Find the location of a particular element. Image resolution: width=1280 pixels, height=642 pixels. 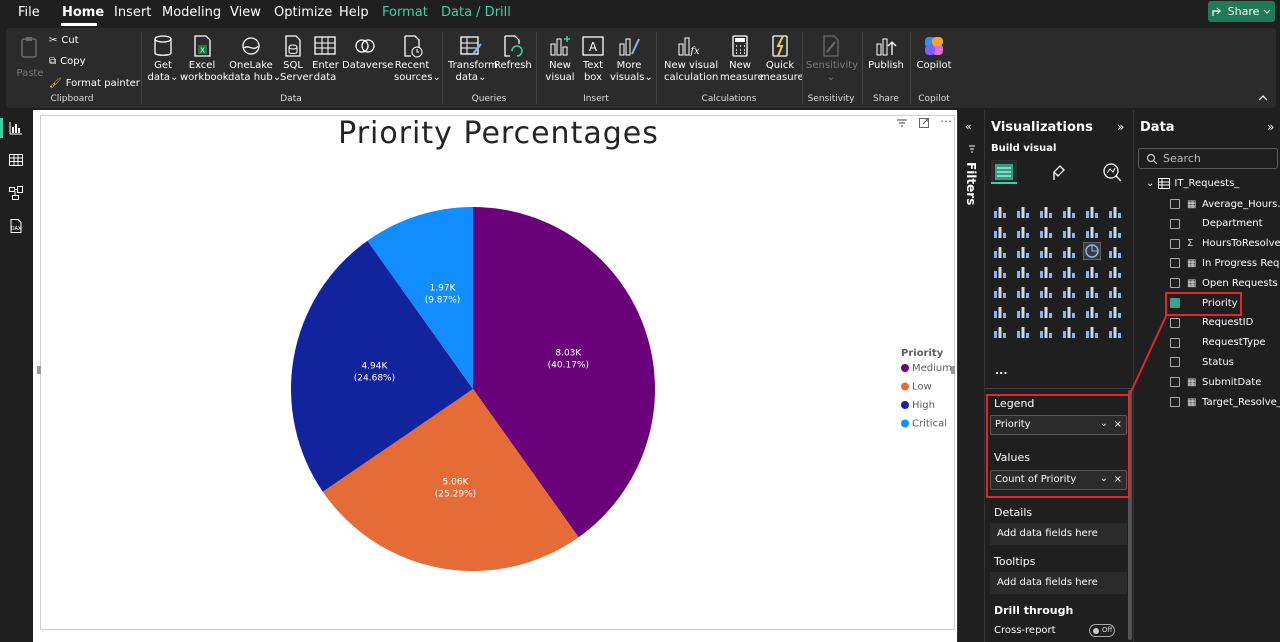

python-visual-icon is located at coordinates (1000, 311).